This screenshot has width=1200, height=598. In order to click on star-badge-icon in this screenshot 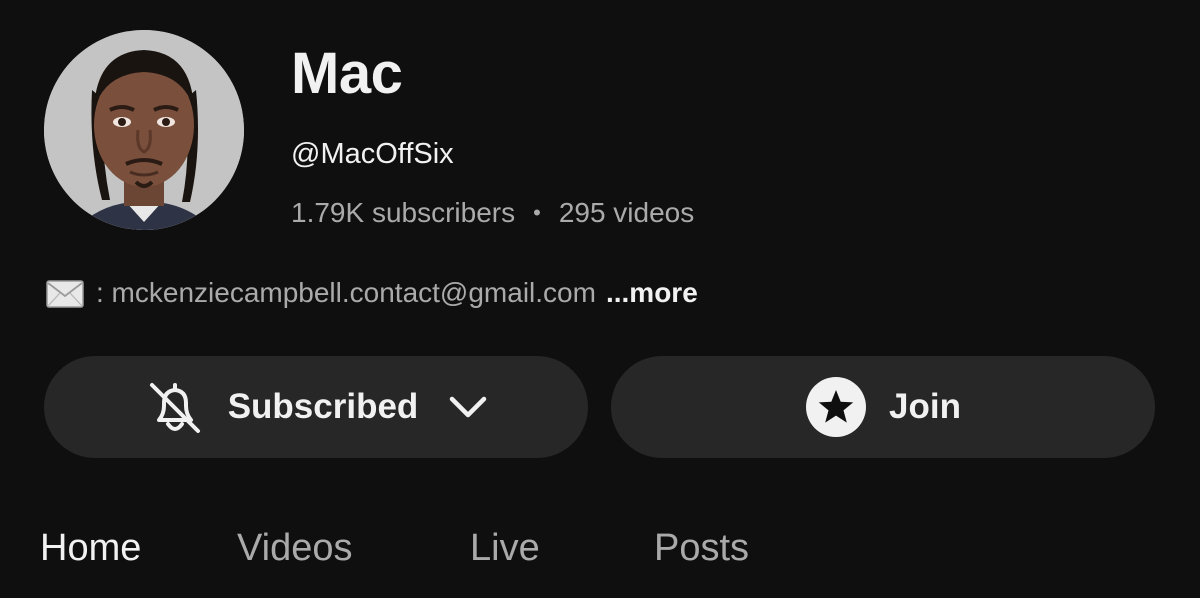, I will do `click(836, 407)`.